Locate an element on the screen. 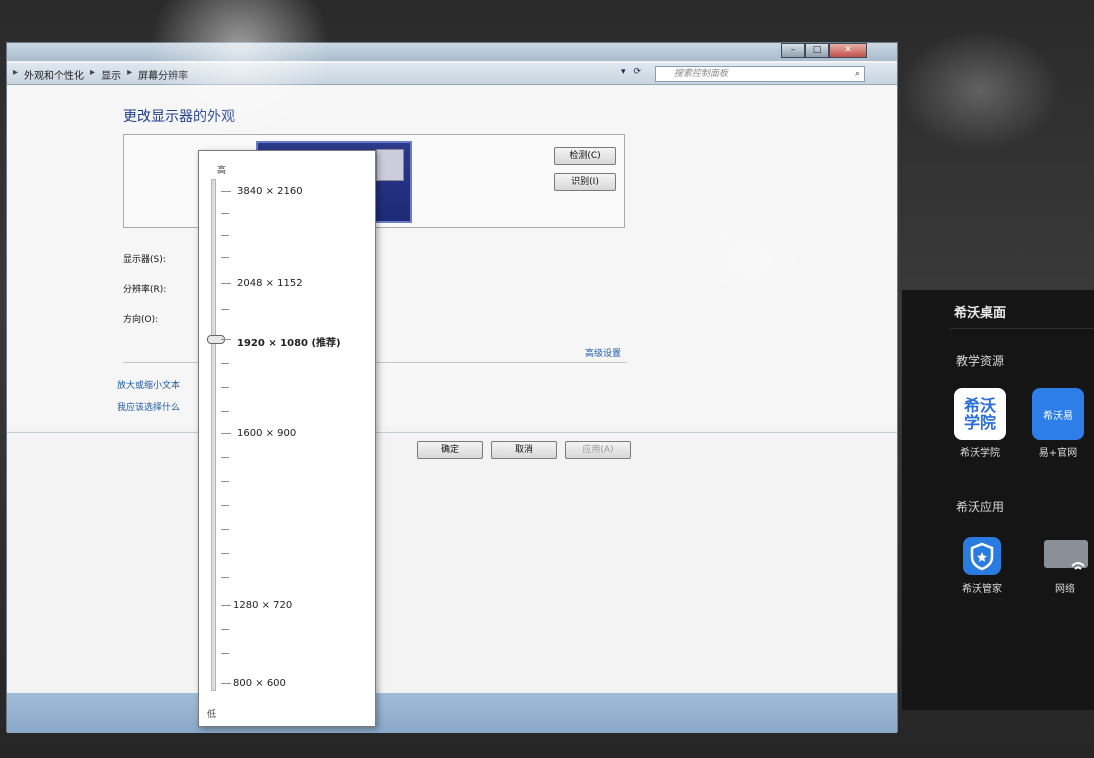  maximize-button: □ is located at coordinates (817, 50).